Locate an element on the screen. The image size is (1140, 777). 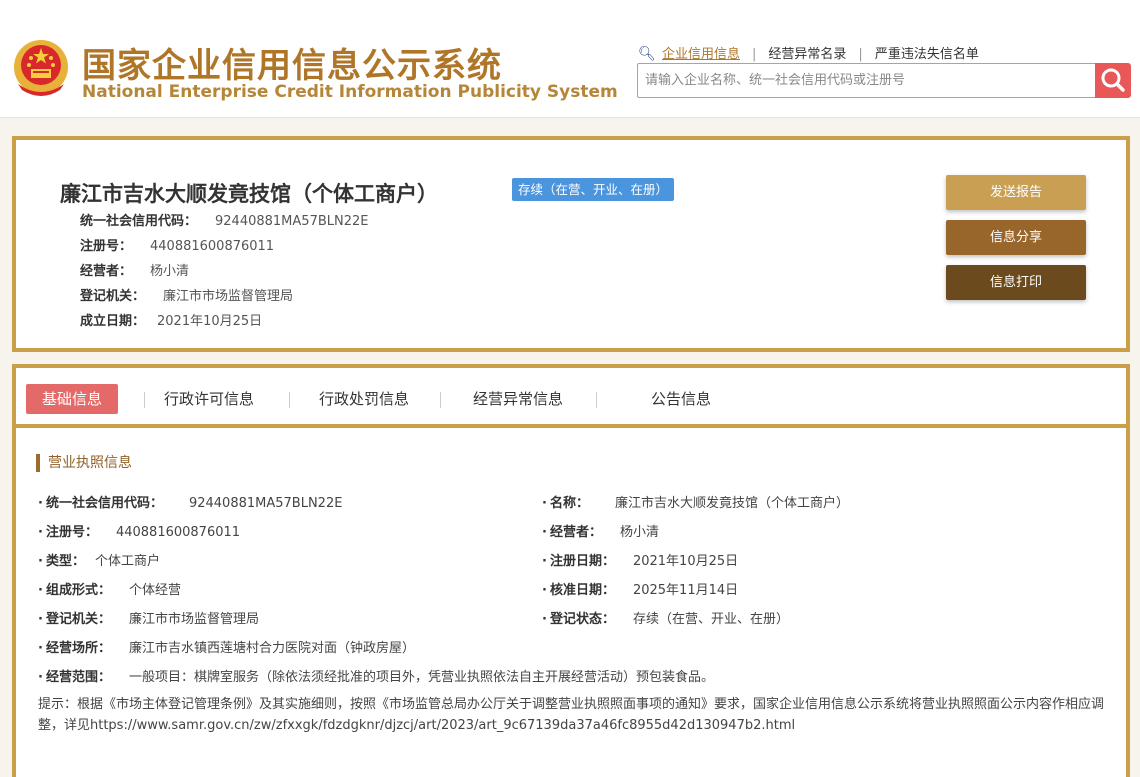
tab-bar: 基础信息 行政许可信息 行政处罚信息 经营异常信息 公告信息 is located at coordinates (571, 398).